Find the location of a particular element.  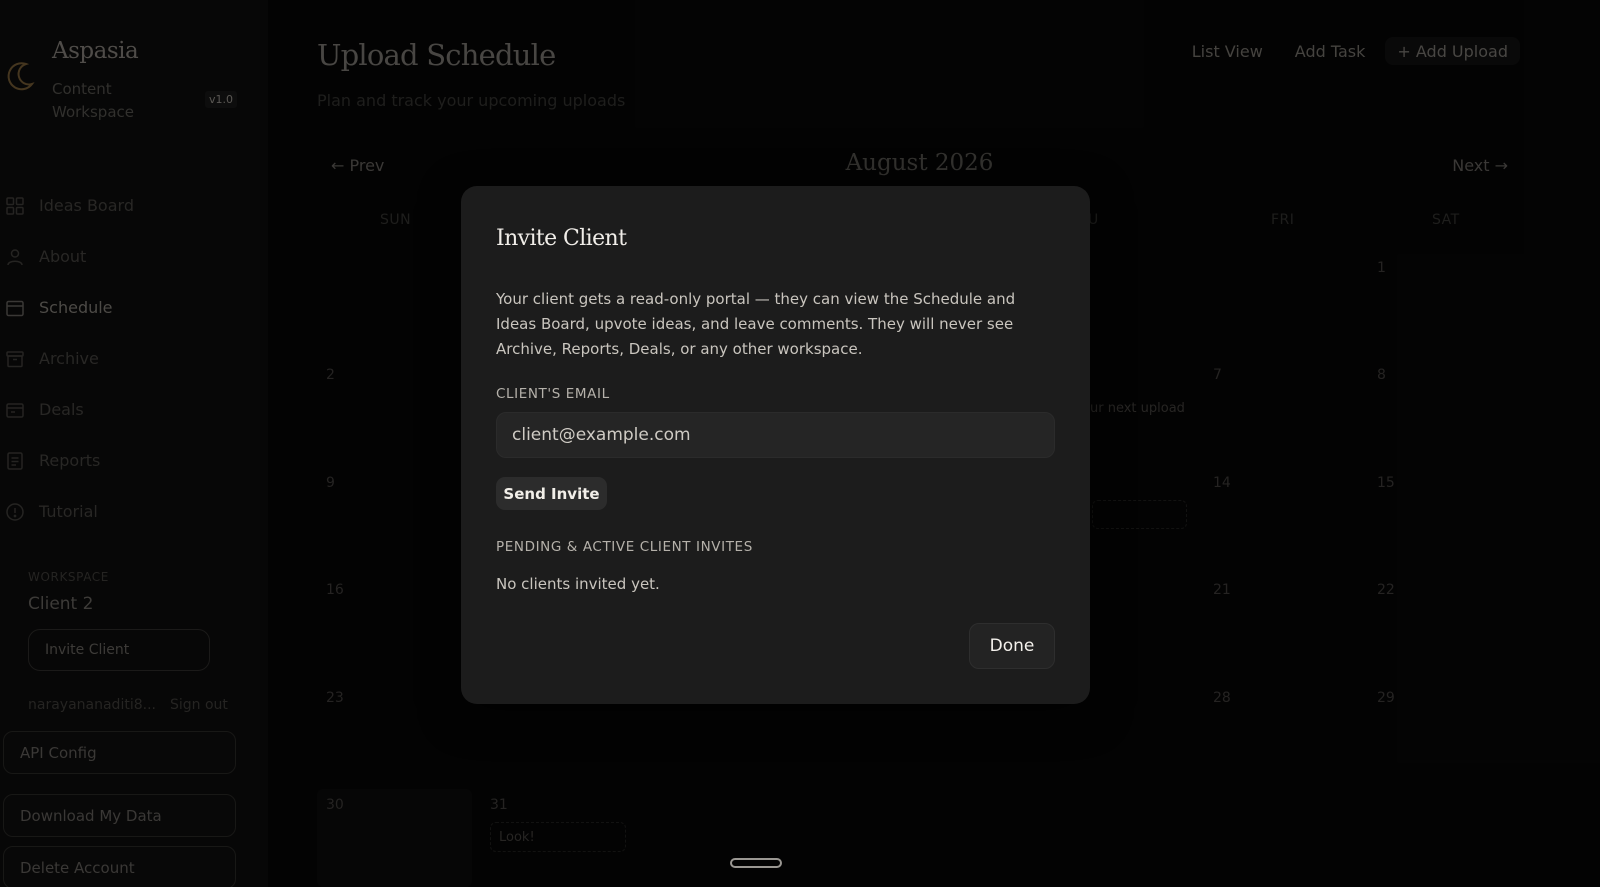

email-field-label: CLIENT'S EMAIL is located at coordinates (553, 394).